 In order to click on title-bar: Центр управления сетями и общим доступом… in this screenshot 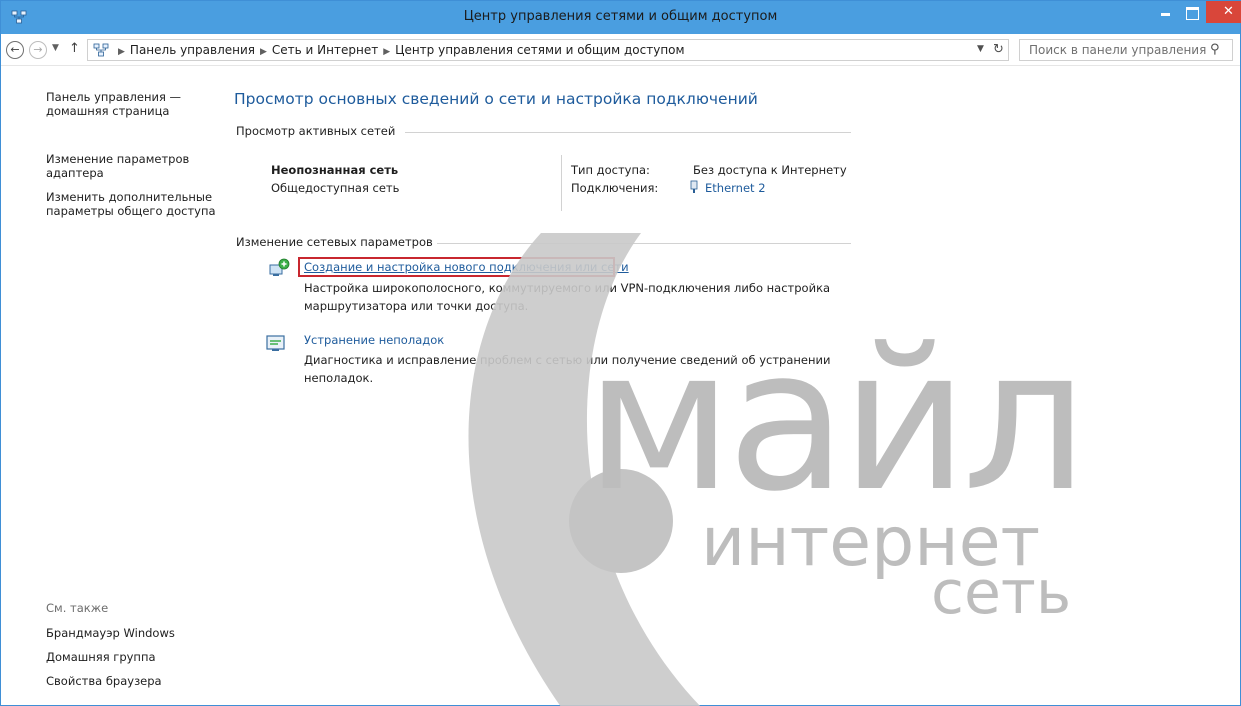, I will do `click(621, 17)`.